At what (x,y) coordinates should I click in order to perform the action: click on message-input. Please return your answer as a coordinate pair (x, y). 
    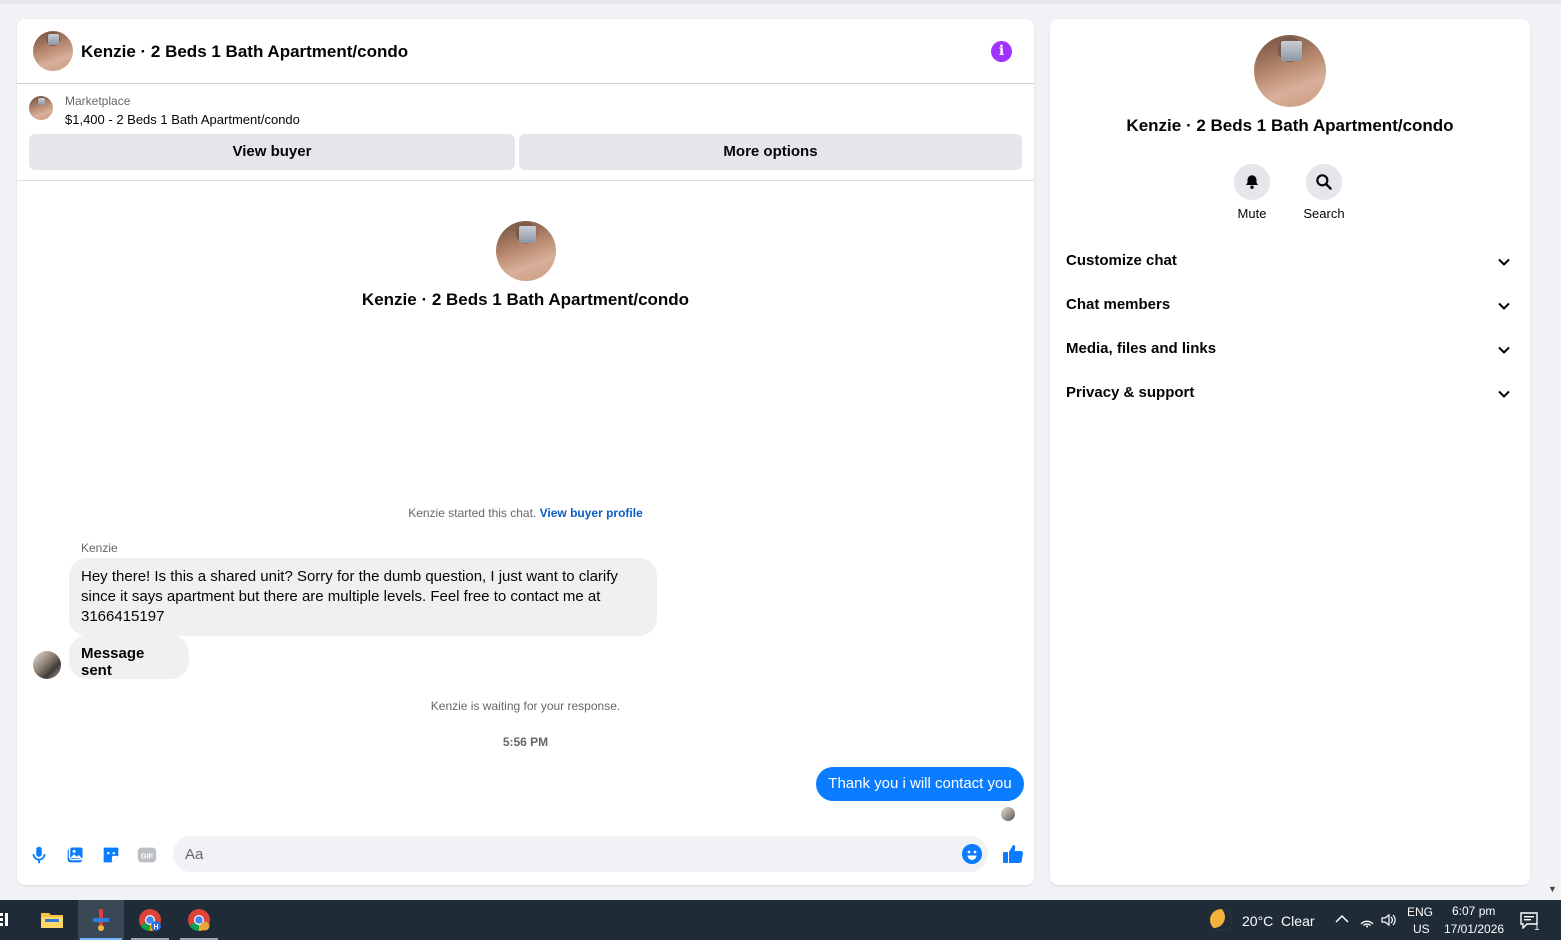
    Looking at the image, I should click on (580, 854).